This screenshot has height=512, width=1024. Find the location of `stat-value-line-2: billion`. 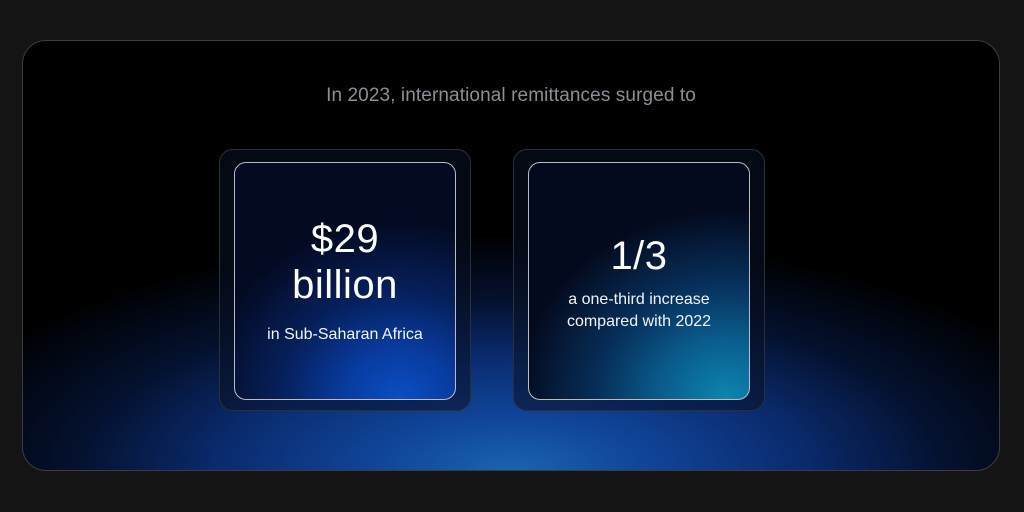

stat-value-line-2: billion is located at coordinates (345, 285).